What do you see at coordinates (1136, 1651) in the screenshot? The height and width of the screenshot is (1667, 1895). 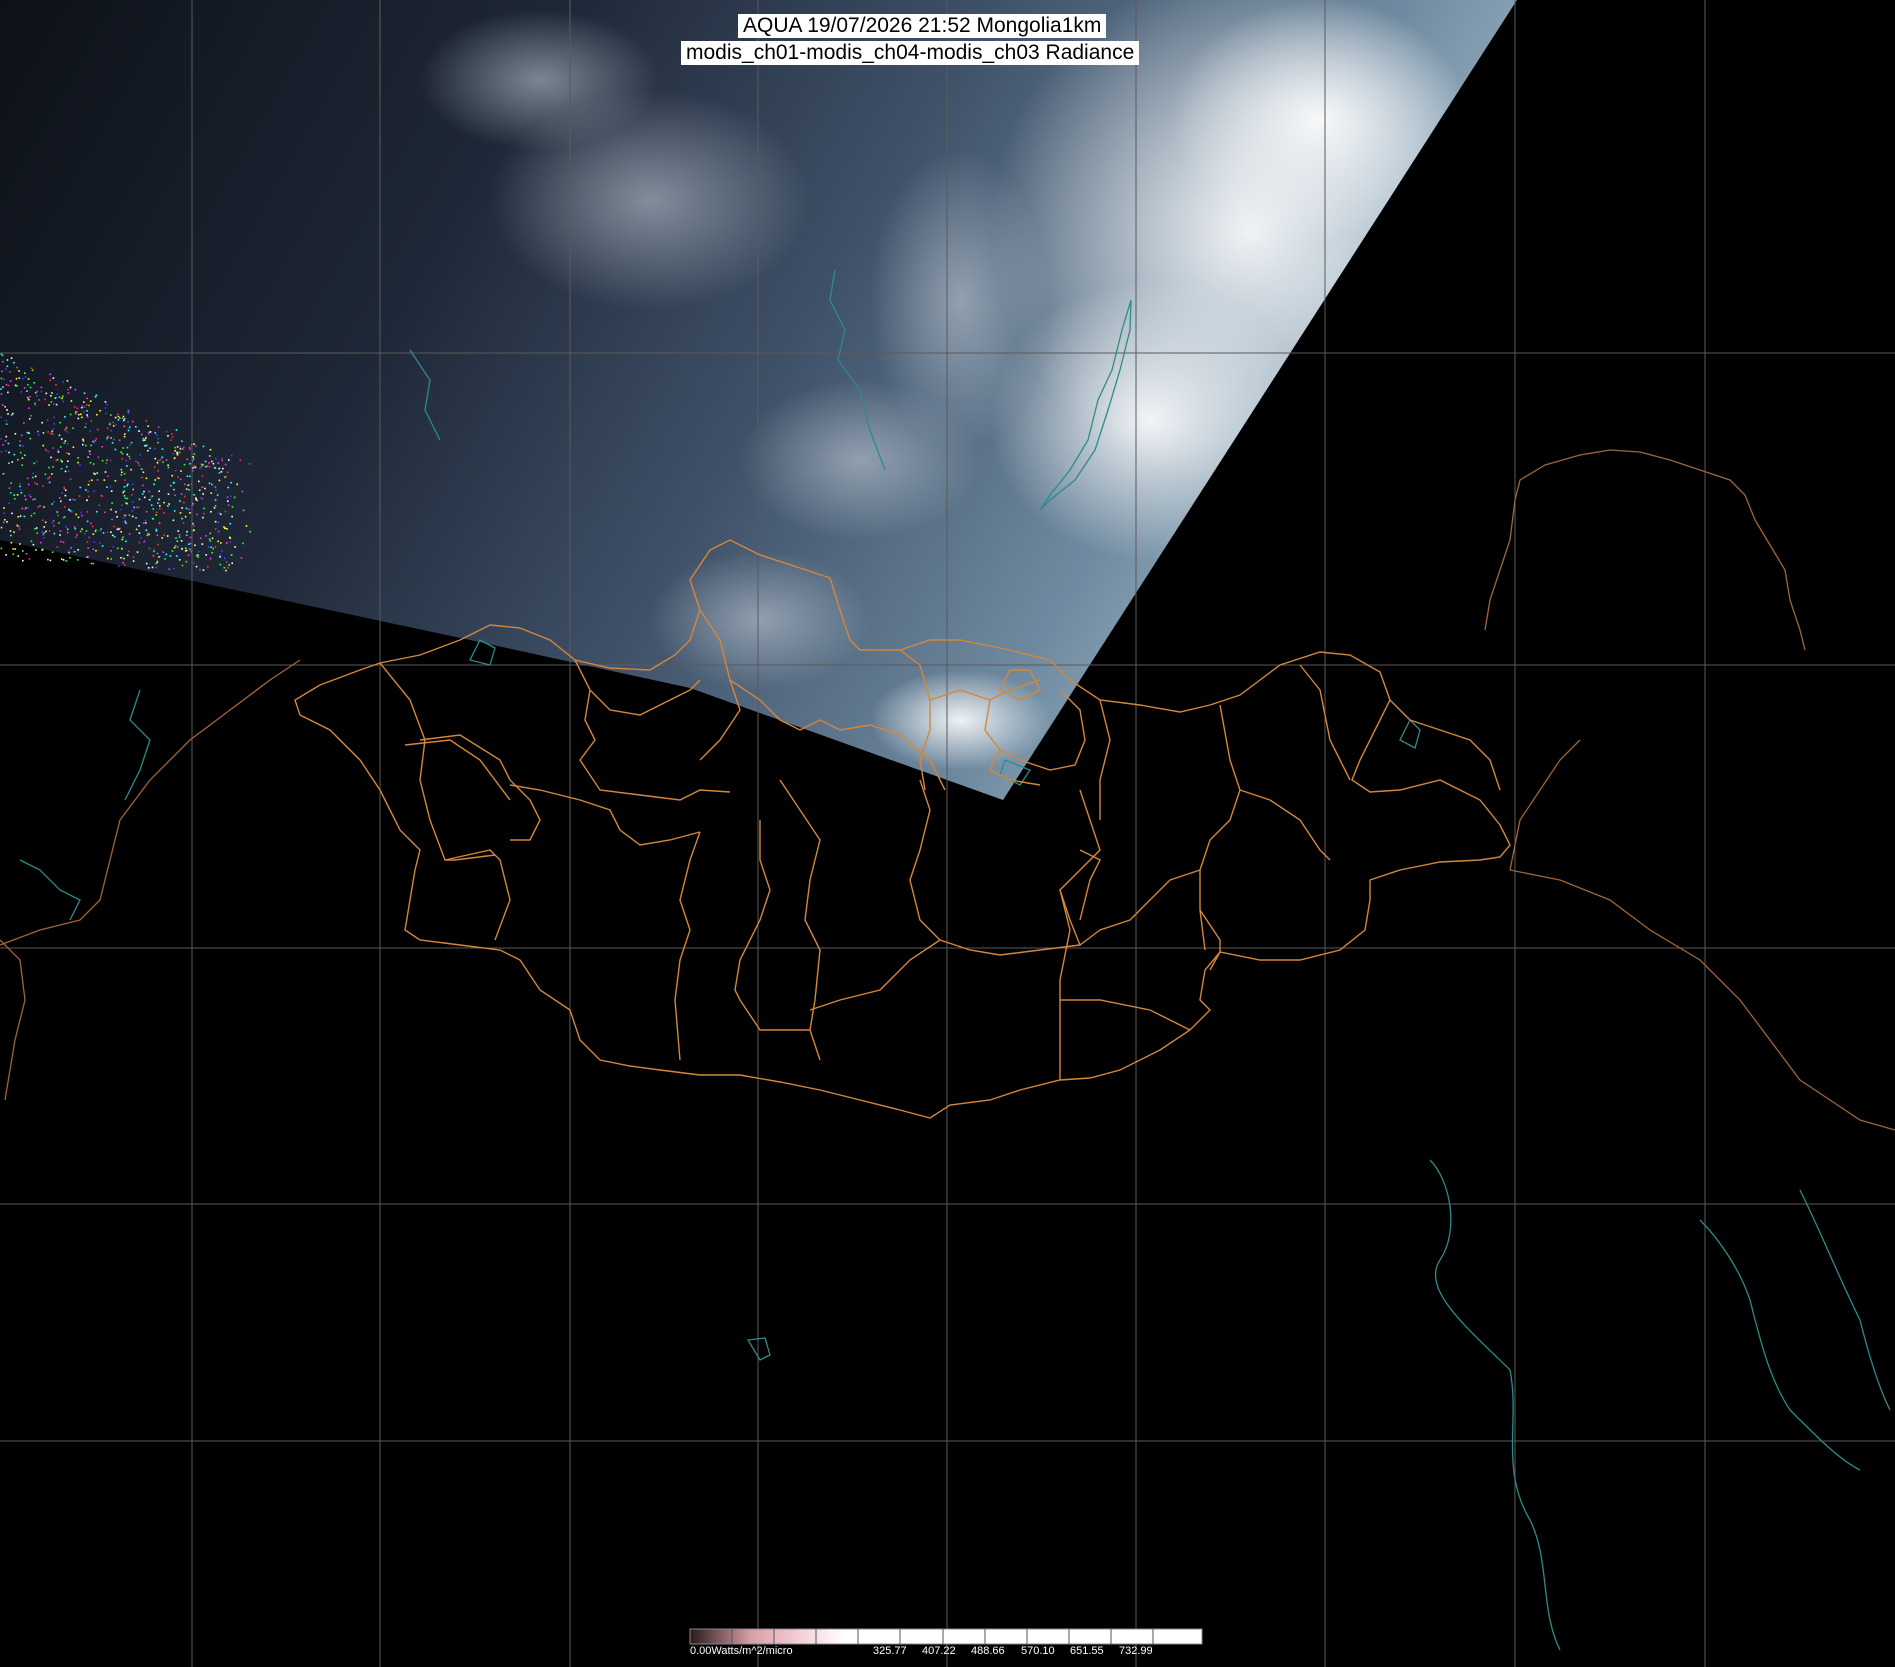 I see `legend-tick-label: 732.99` at bounding box center [1136, 1651].